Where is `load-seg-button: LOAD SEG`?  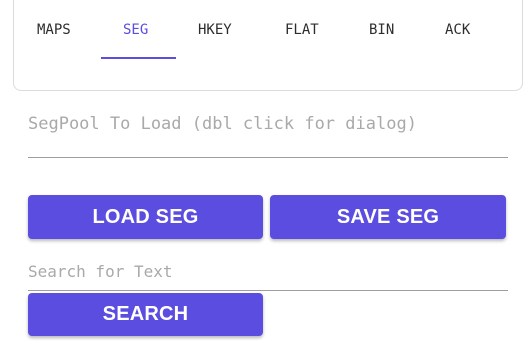
load-seg-button: LOAD SEG is located at coordinates (145, 217).